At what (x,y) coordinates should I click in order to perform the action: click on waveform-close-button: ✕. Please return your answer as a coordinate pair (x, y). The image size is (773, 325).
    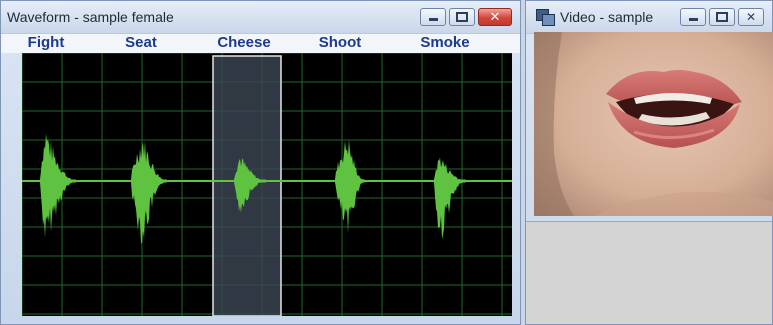
    Looking at the image, I should click on (495, 17).